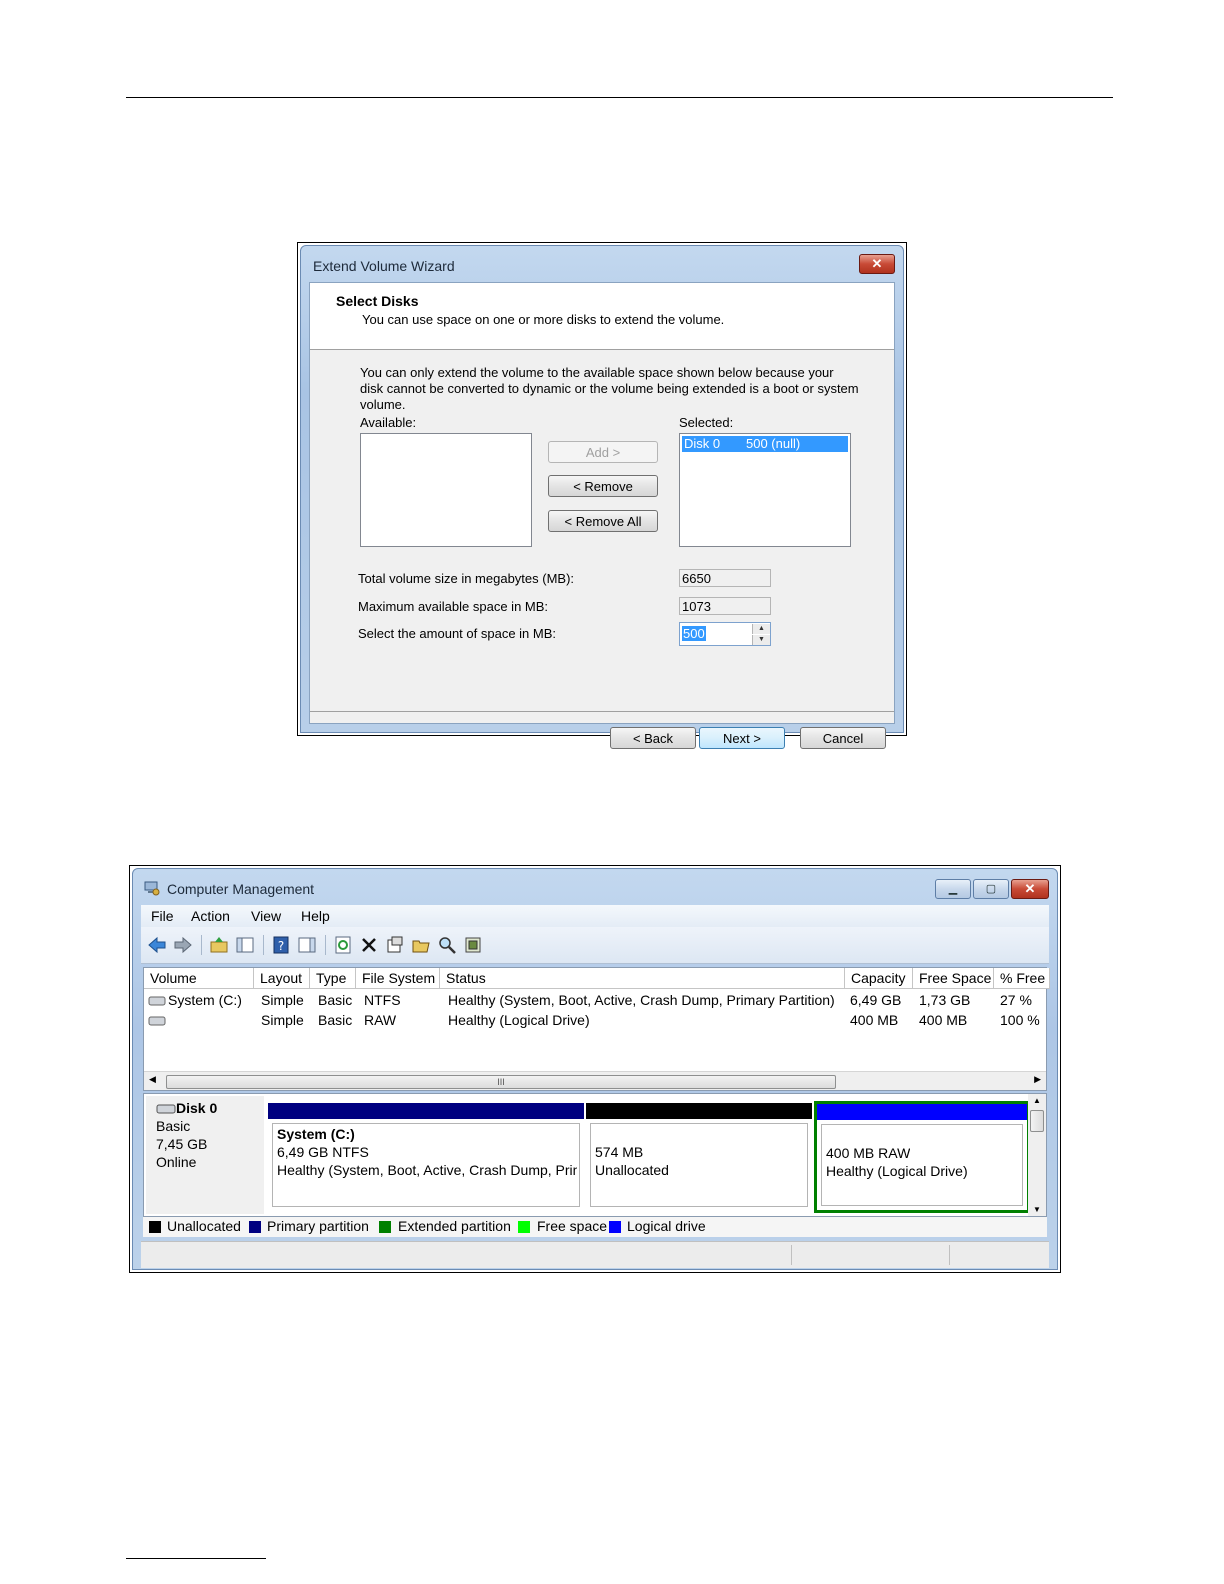 Image resolution: width=1224 pixels, height=1584 pixels. I want to click on partition-body: 400 MB RAW Healthy (Logical Drive), so click(922, 1165).